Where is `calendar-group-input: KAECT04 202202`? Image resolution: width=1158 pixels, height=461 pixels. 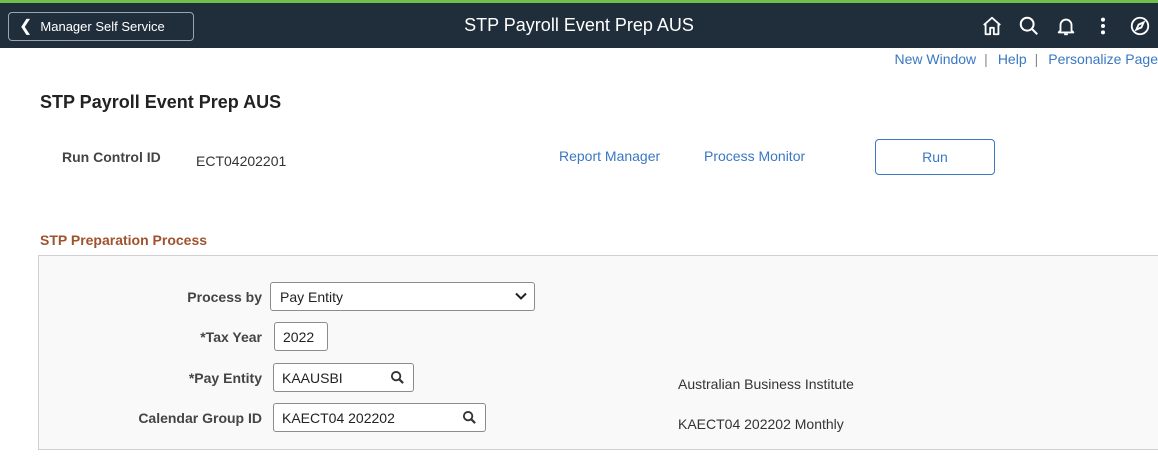 calendar-group-input: KAECT04 202202 is located at coordinates (379, 417).